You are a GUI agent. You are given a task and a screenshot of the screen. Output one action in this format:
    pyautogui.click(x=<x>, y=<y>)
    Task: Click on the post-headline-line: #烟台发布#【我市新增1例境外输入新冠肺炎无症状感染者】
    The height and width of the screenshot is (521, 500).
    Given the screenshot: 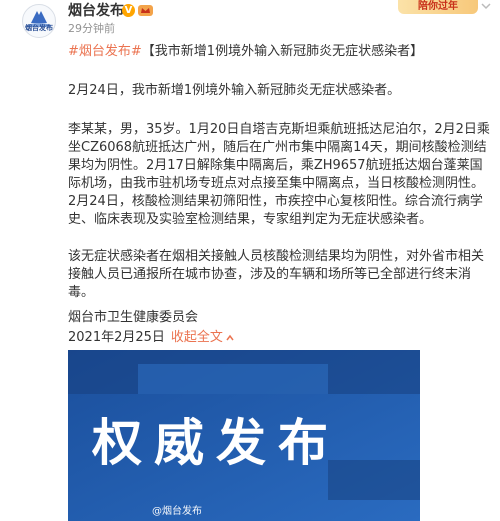 What is the action you would take?
    pyautogui.click(x=280, y=52)
    